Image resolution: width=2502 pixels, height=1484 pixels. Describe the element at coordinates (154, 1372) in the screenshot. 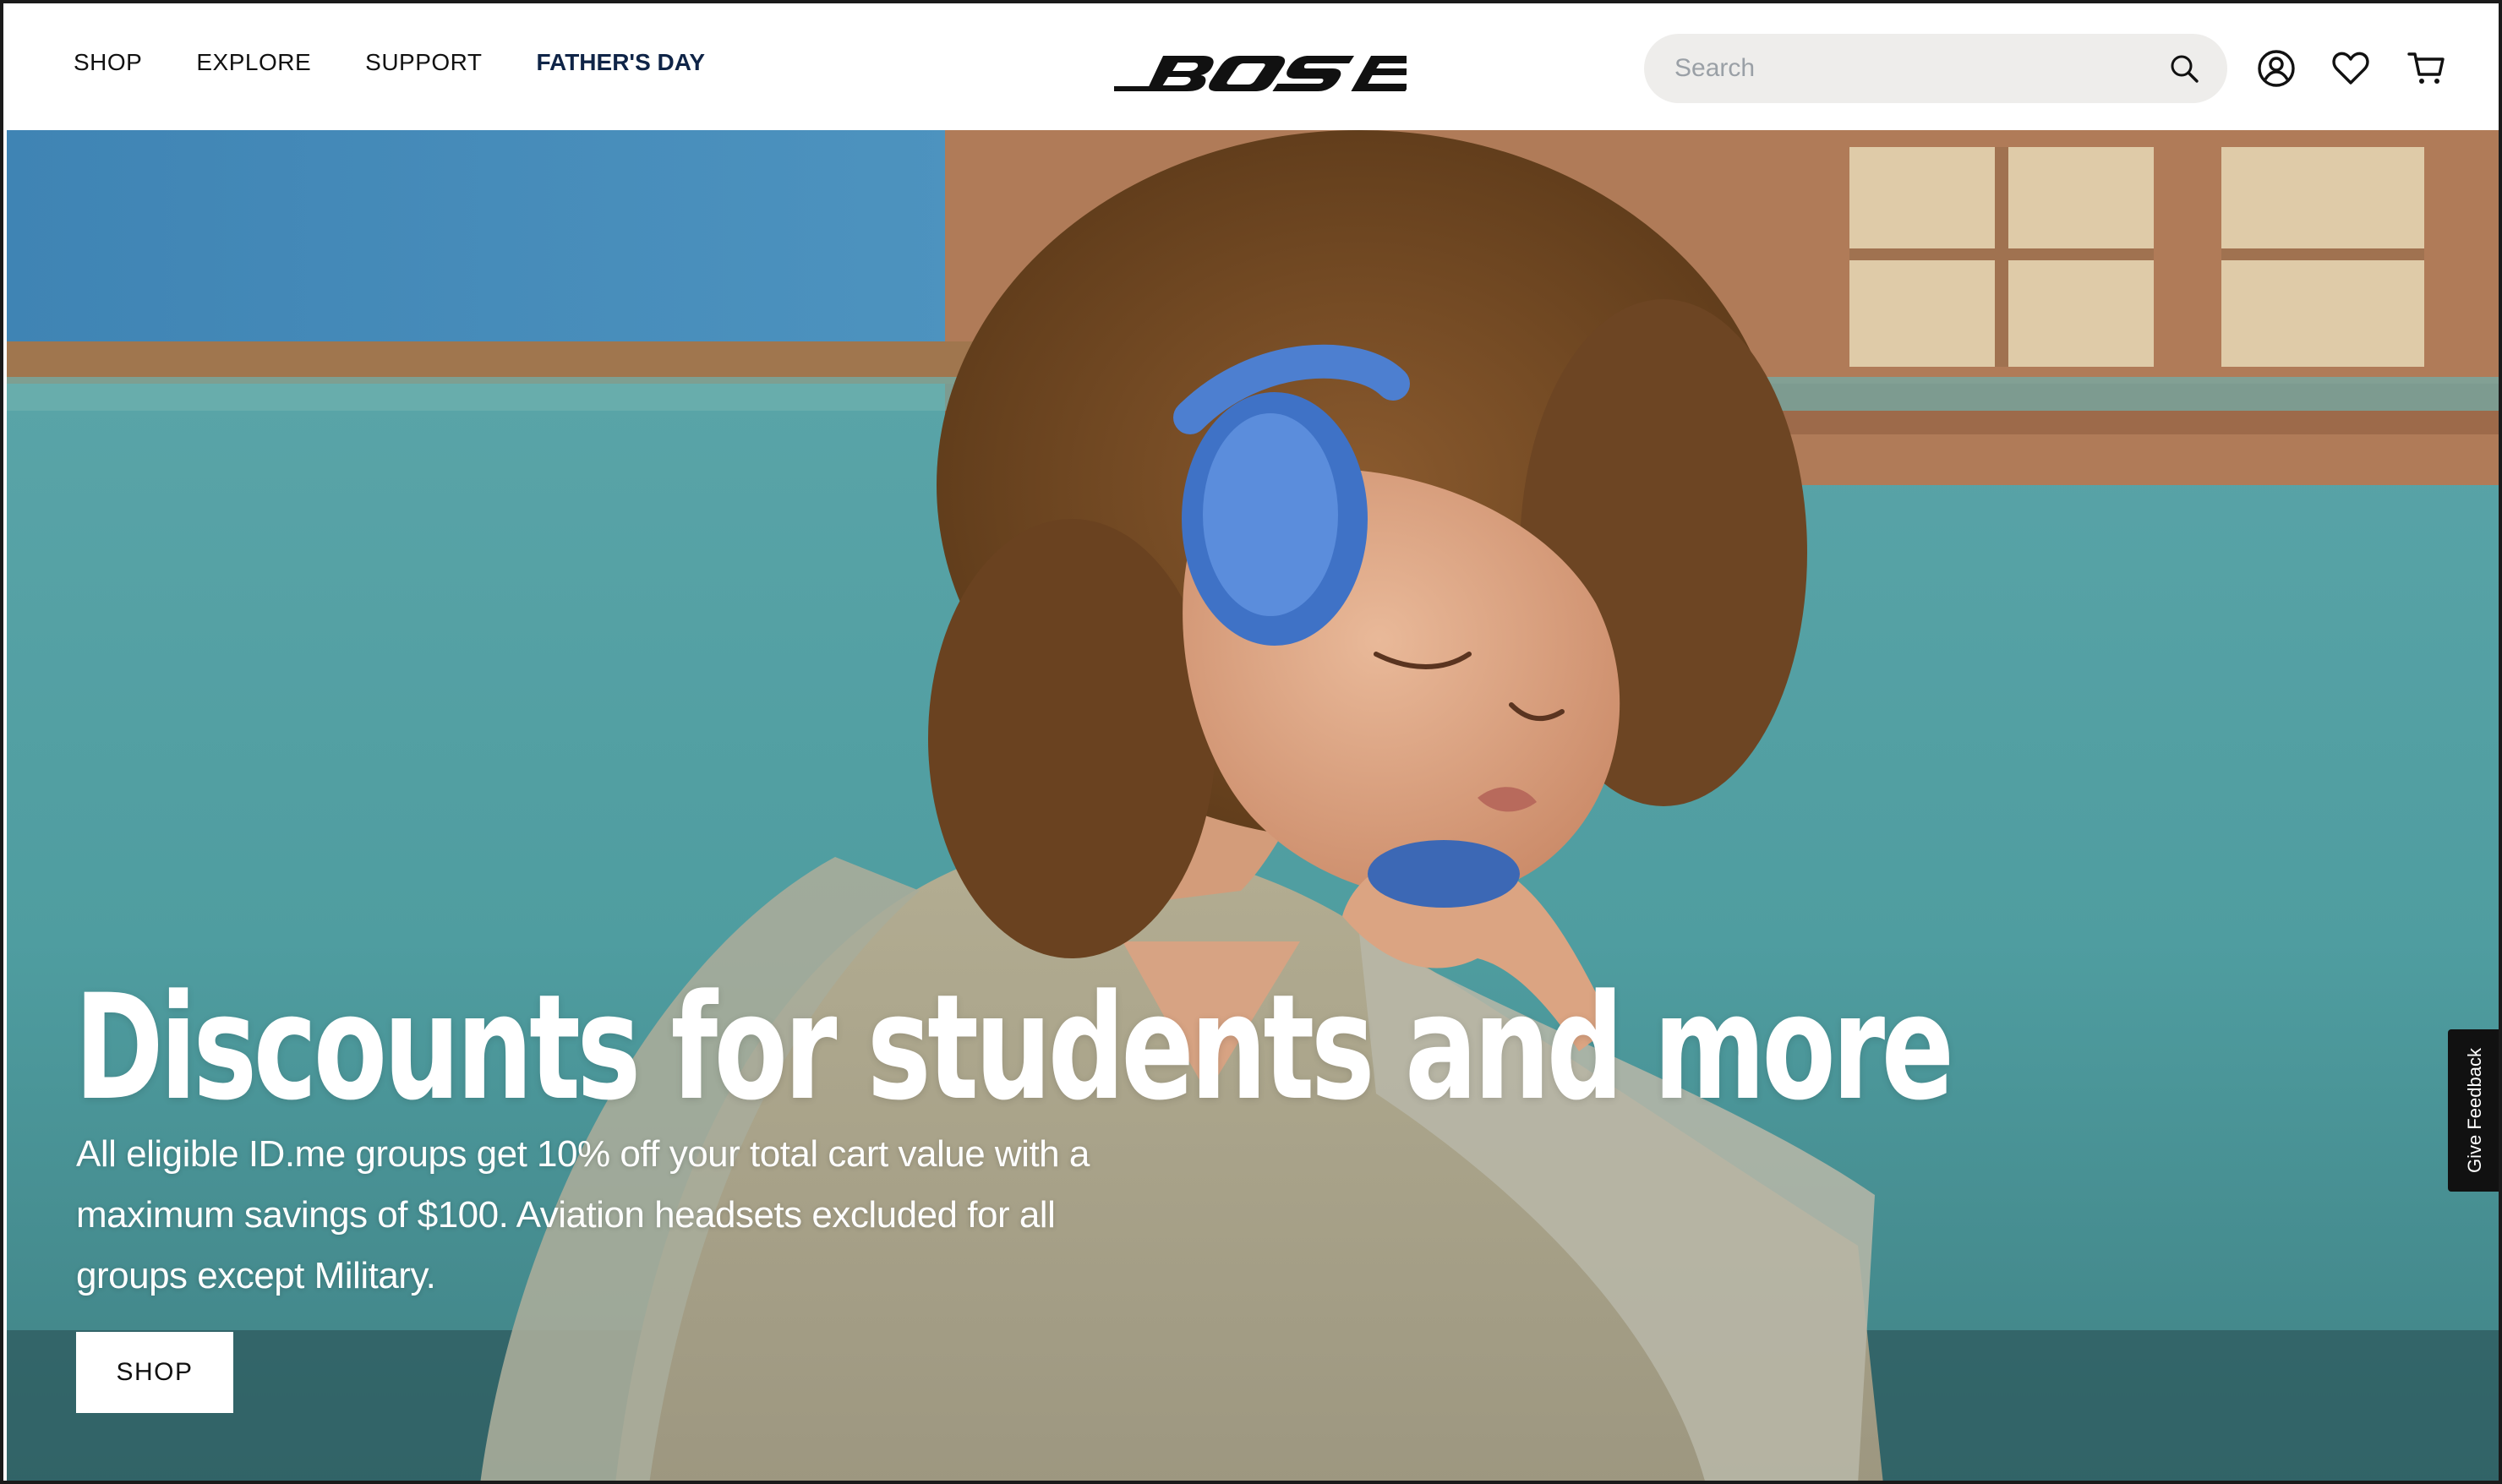

I see `hero-shop-button: SHOP` at that location.